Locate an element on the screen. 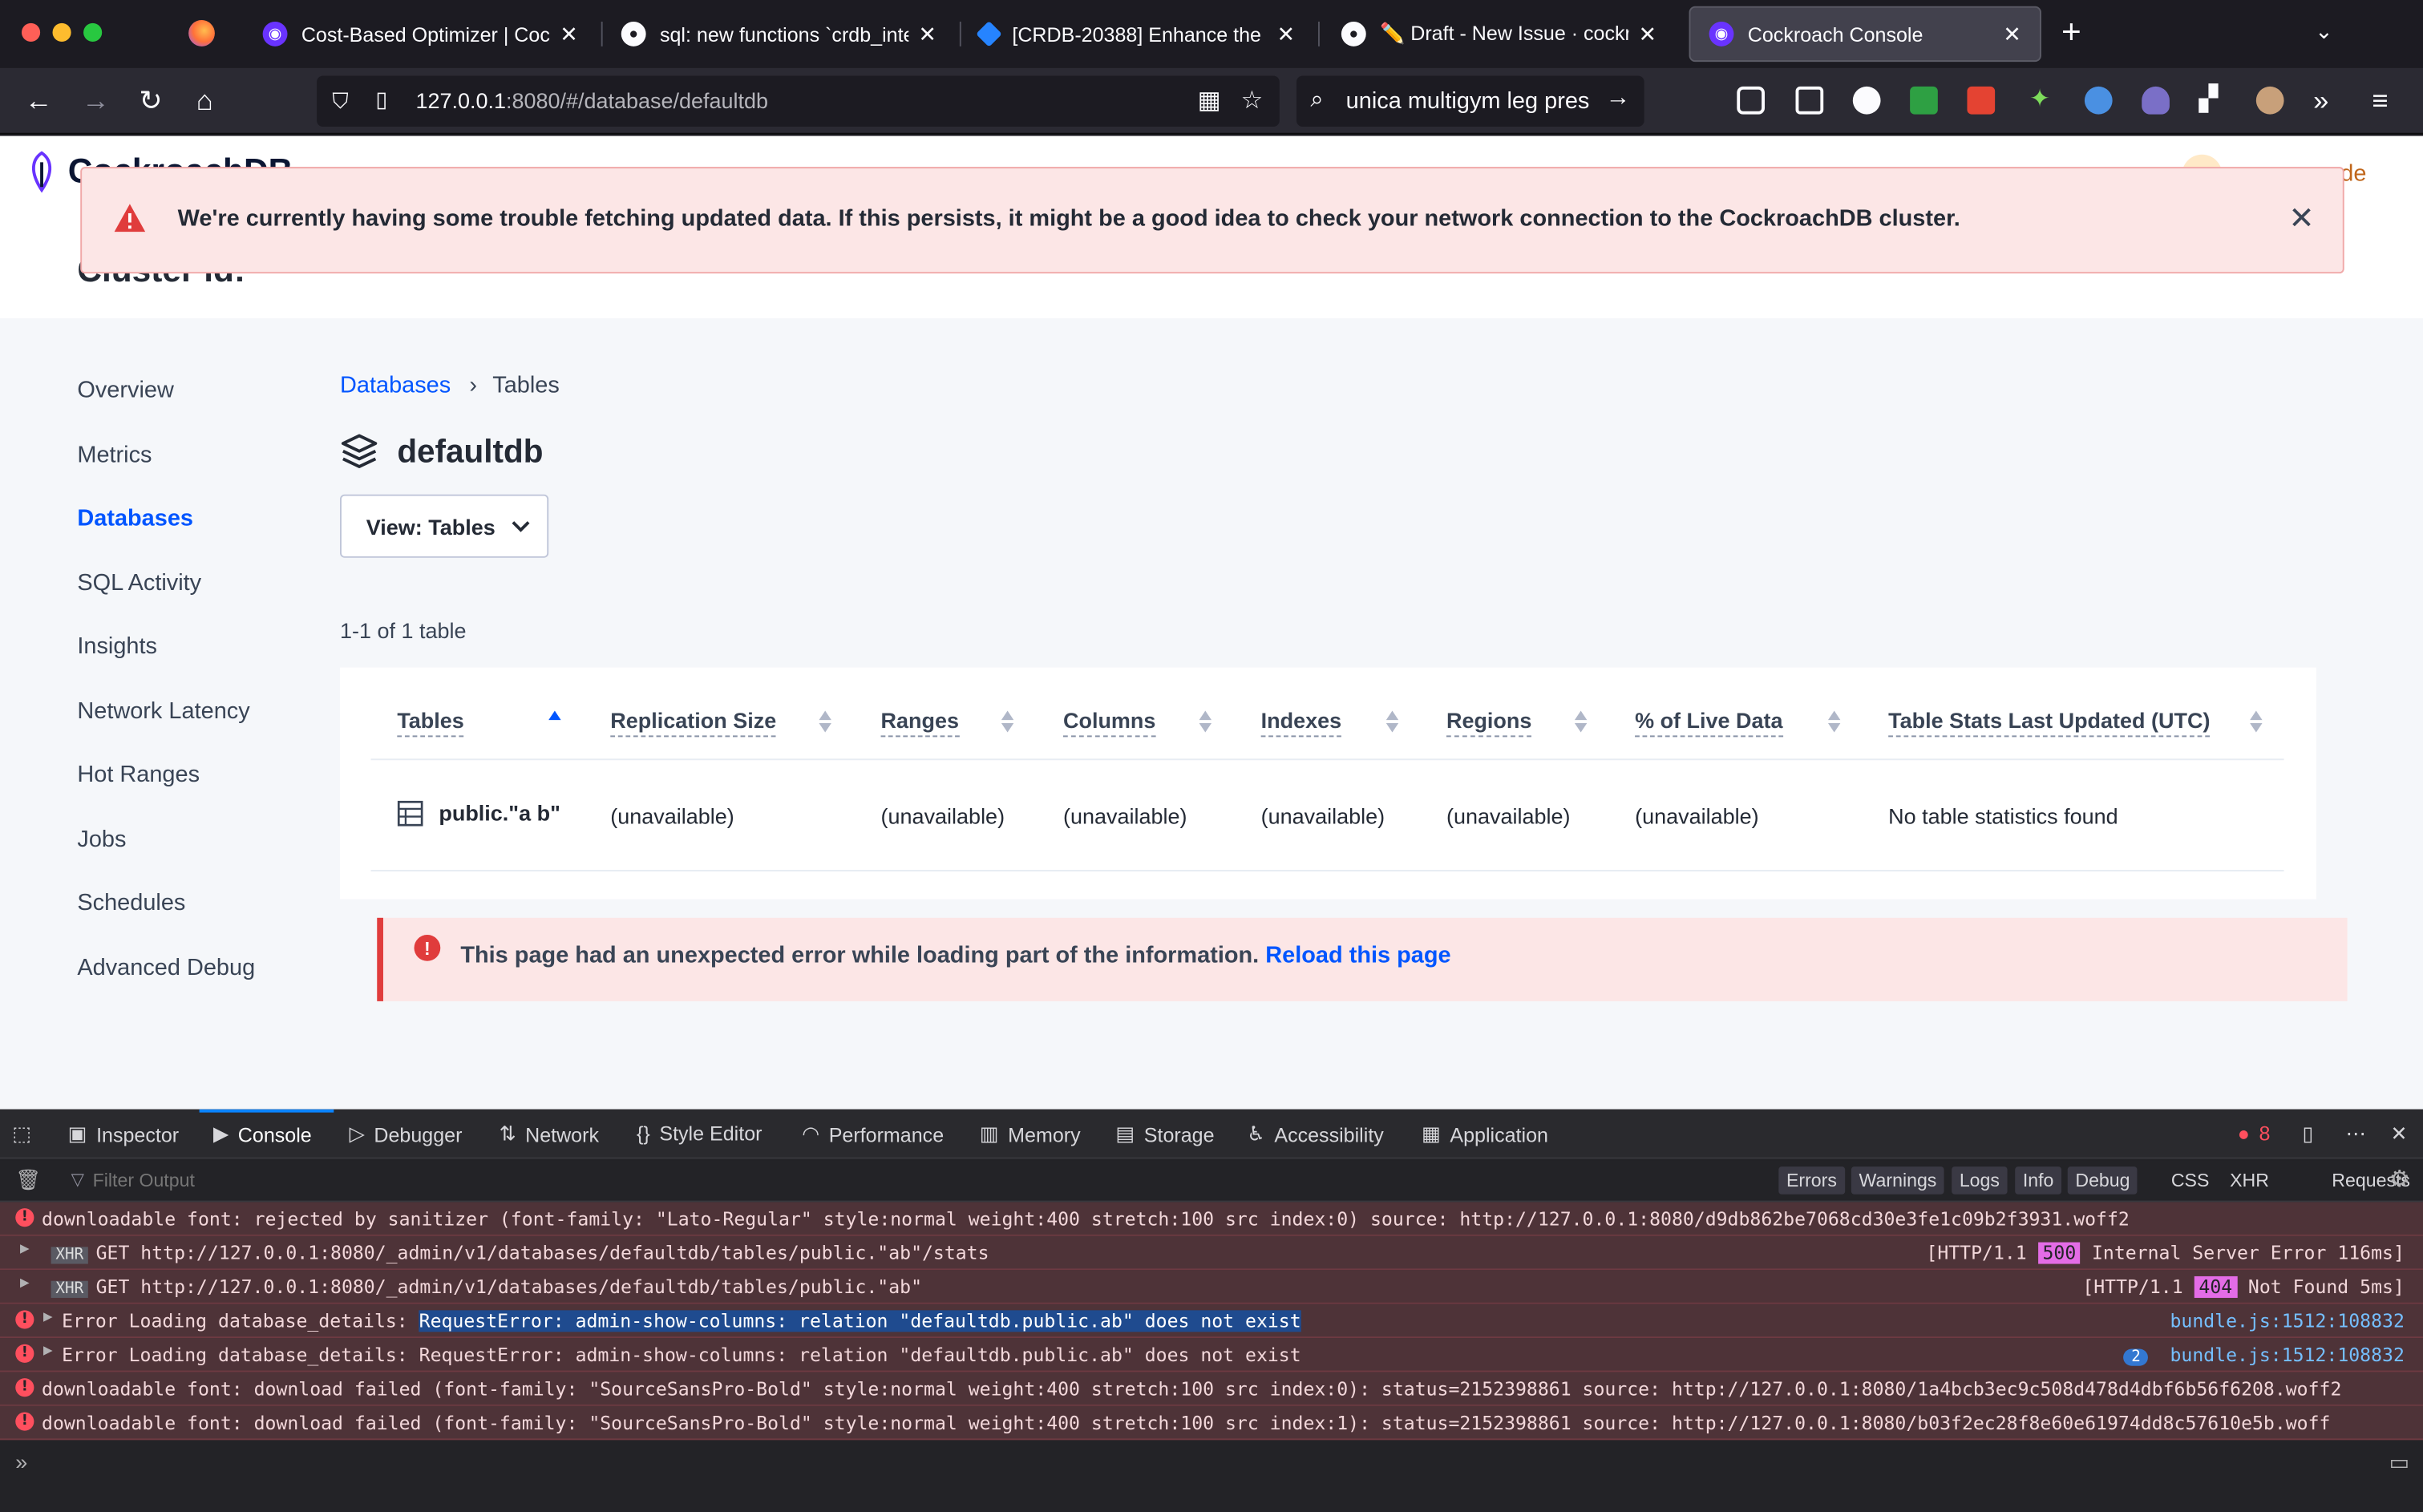 The image size is (2423, 1512). sidebar-item-schedules: Schedules is located at coordinates (131, 903).